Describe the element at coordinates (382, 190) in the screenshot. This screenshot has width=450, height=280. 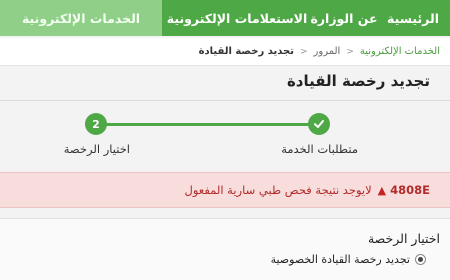
I see `warning-icon: ▲` at that location.